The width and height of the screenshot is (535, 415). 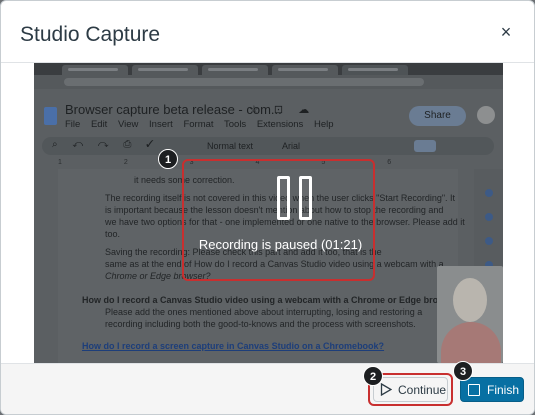 What do you see at coordinates (168, 159) in the screenshot?
I see `callout-1: 1` at bounding box center [168, 159].